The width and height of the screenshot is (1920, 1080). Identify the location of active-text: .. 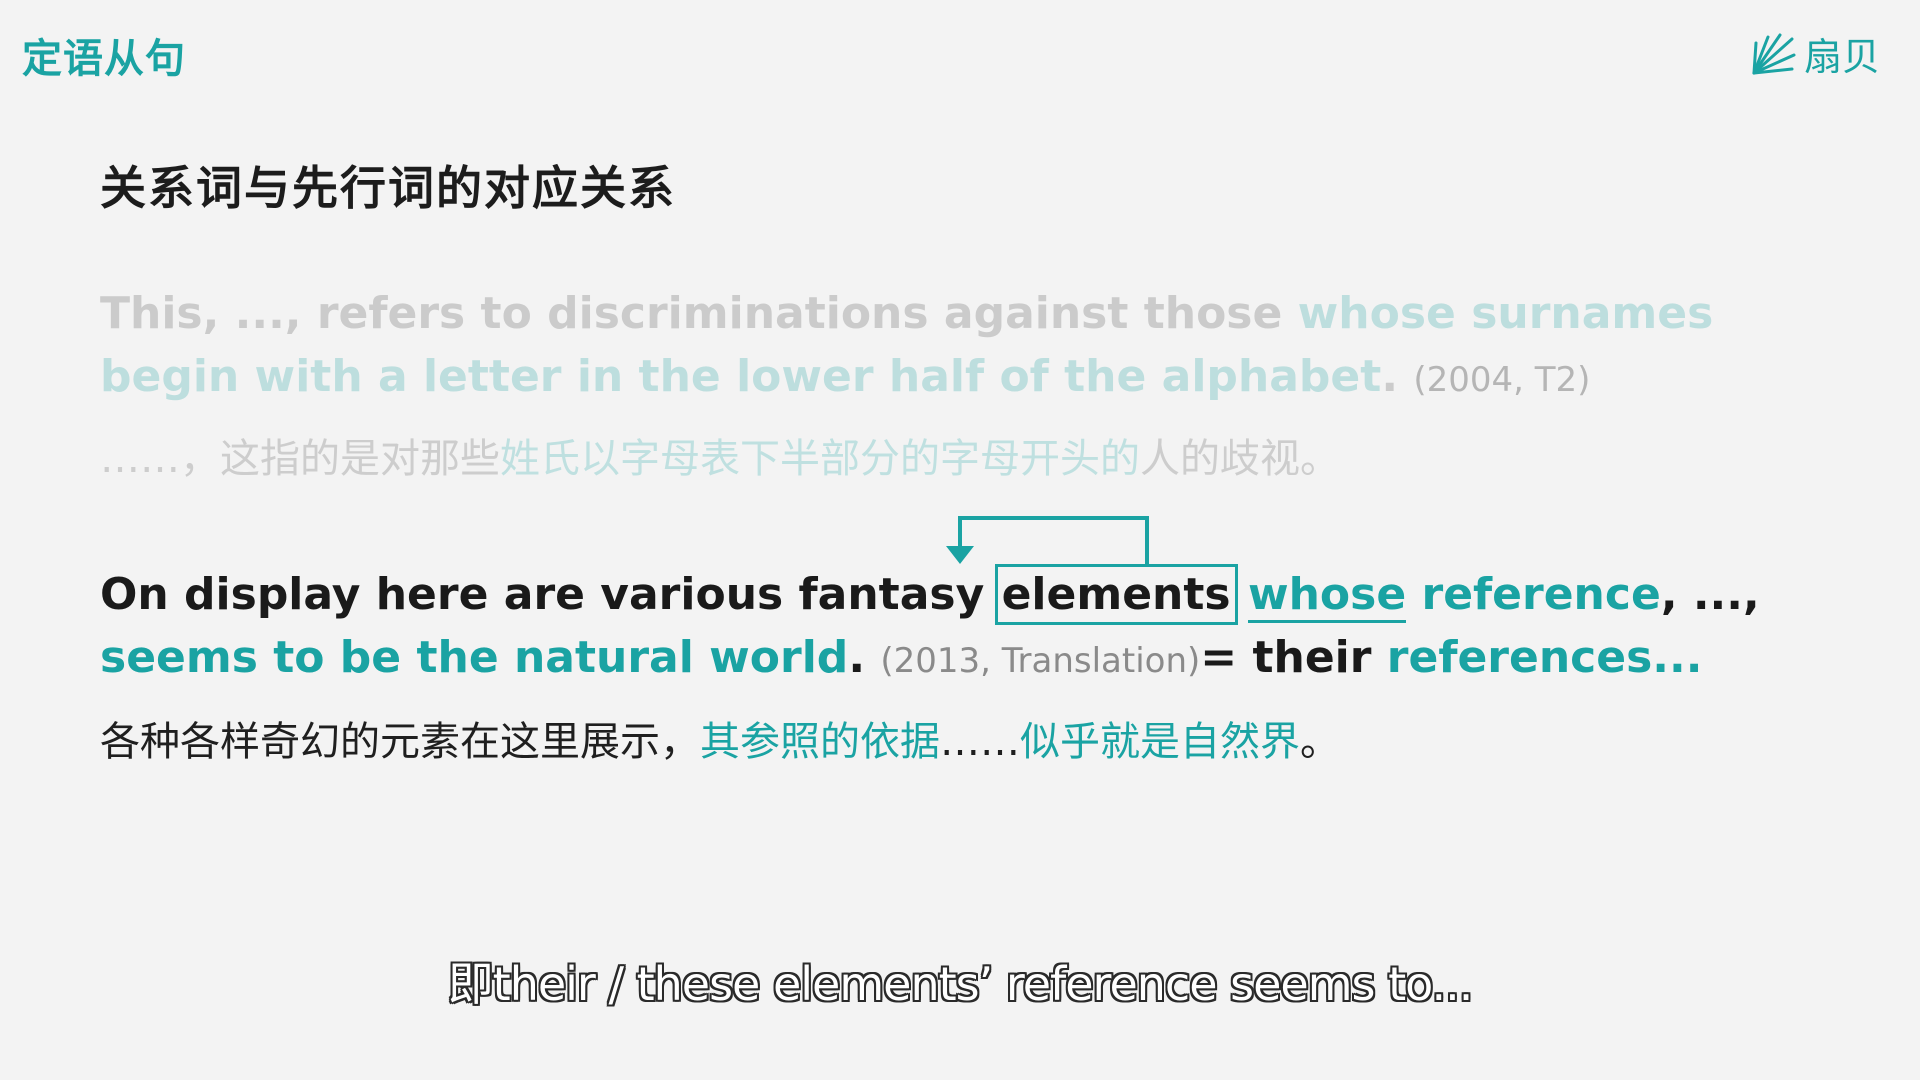
(864, 657).